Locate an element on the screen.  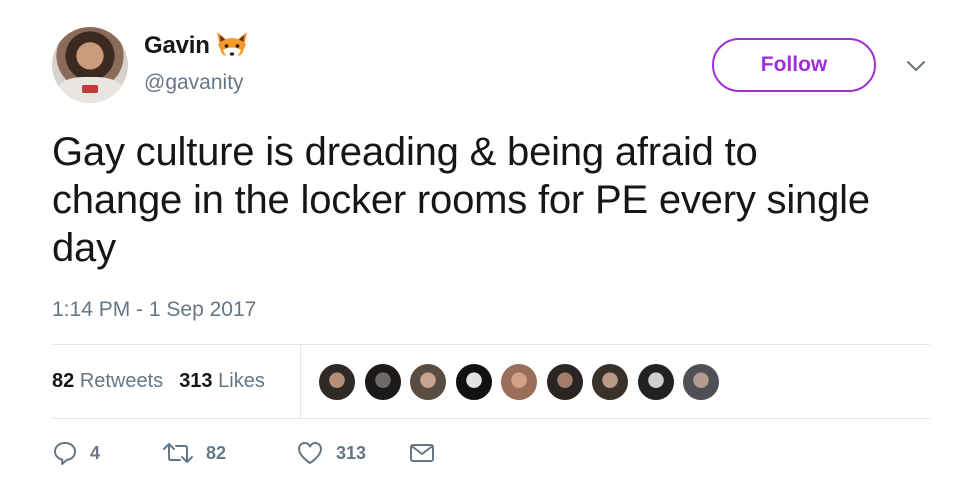
retweet-icon is located at coordinates (178, 453).